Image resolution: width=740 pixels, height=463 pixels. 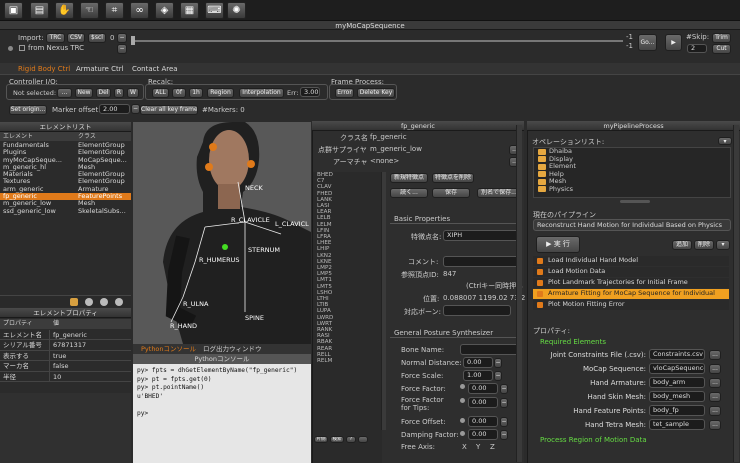 I want to click on force-offset-field: 0.00, so click(x=483, y=421).